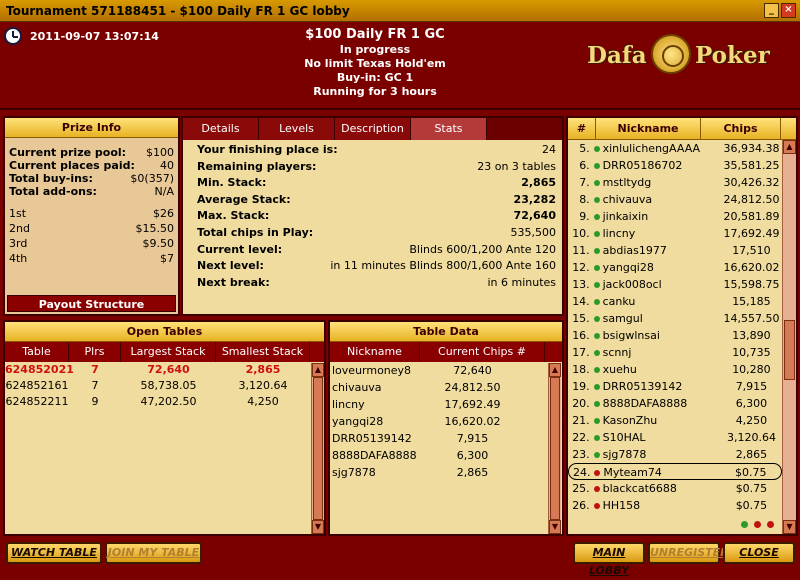 The width and height of the screenshot is (800, 580). Describe the element at coordinates (609, 559) in the screenshot. I see `main-lobby-button: MAIN LOBBY` at that location.